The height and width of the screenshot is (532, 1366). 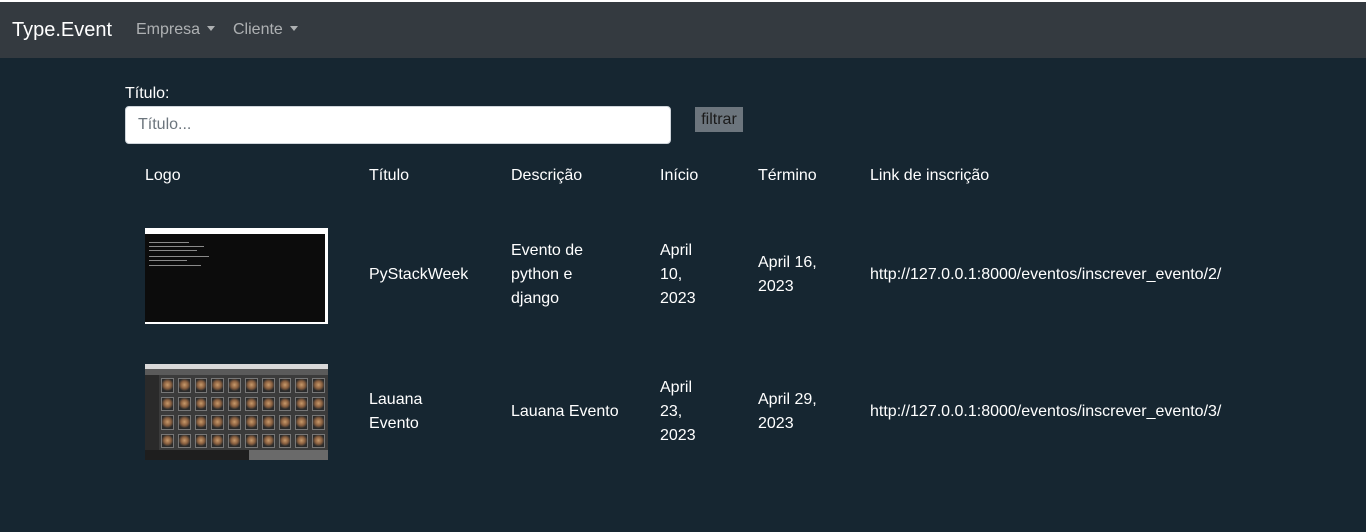 What do you see at coordinates (398, 125) in the screenshot?
I see `title-filter-input` at bounding box center [398, 125].